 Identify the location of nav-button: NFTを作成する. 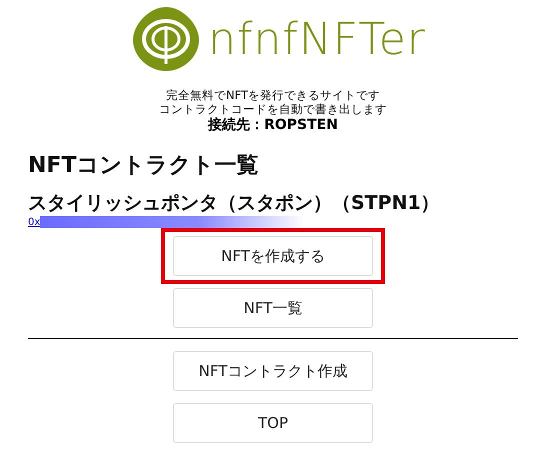
(273, 256).